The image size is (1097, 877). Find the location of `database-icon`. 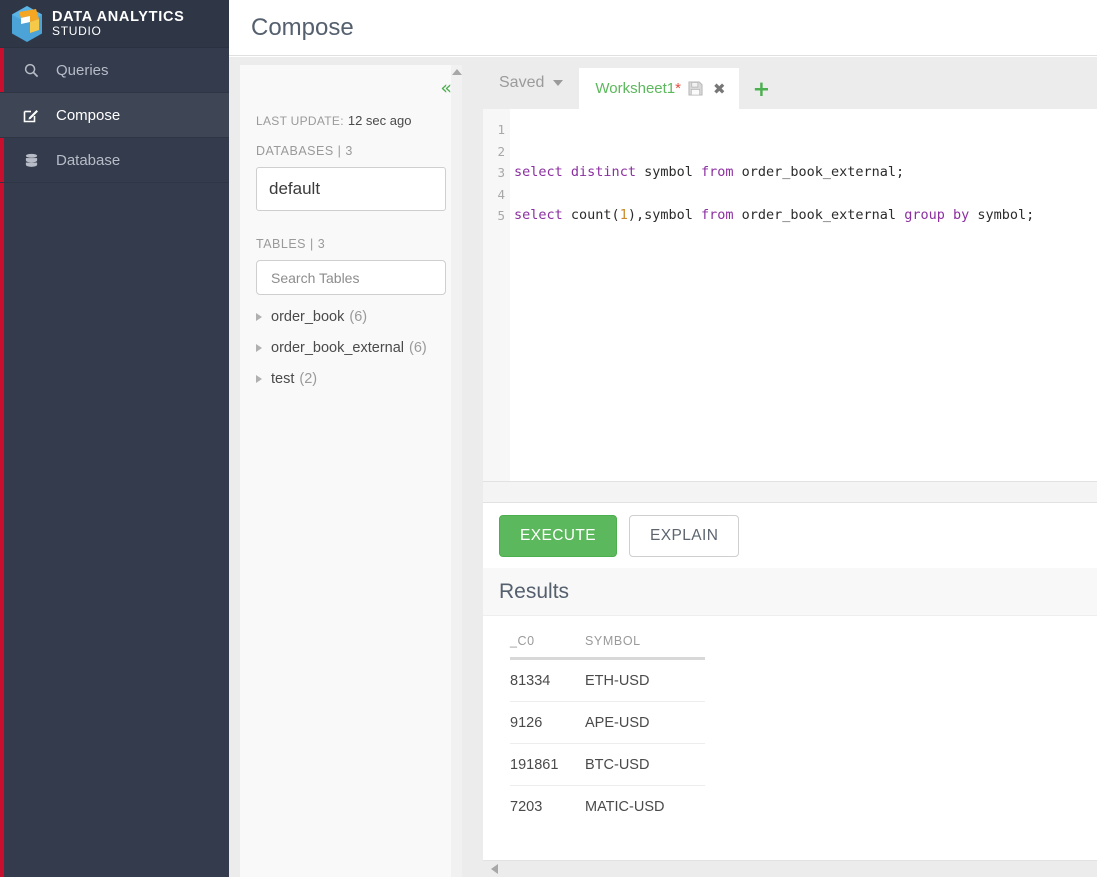

database-icon is located at coordinates (31, 160).